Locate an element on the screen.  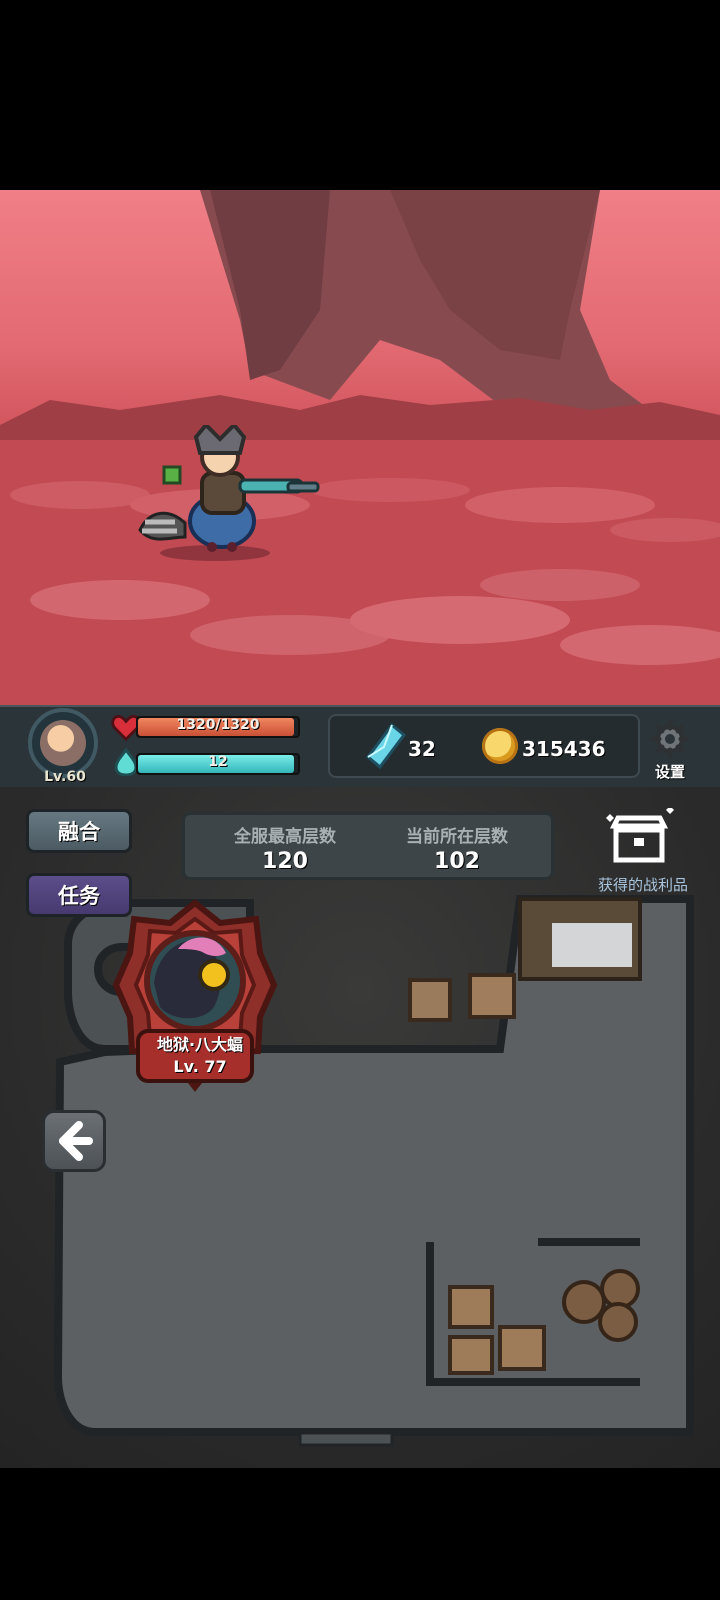
hero-character is located at coordinates (229, 493).